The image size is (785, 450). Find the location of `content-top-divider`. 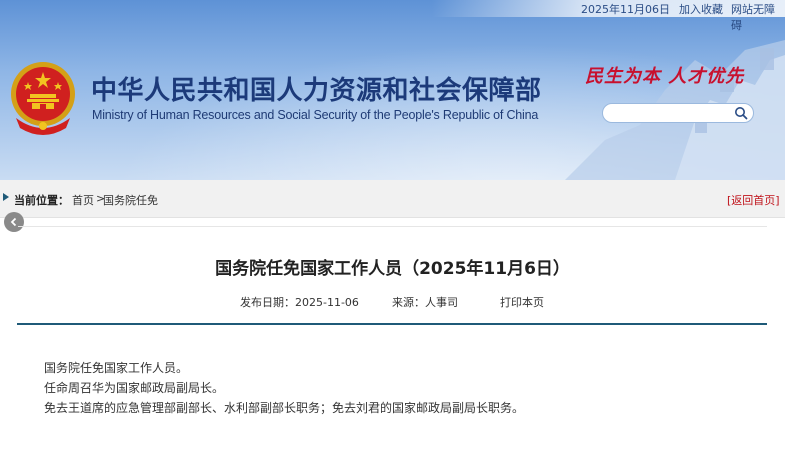

content-top-divider is located at coordinates (392, 226).